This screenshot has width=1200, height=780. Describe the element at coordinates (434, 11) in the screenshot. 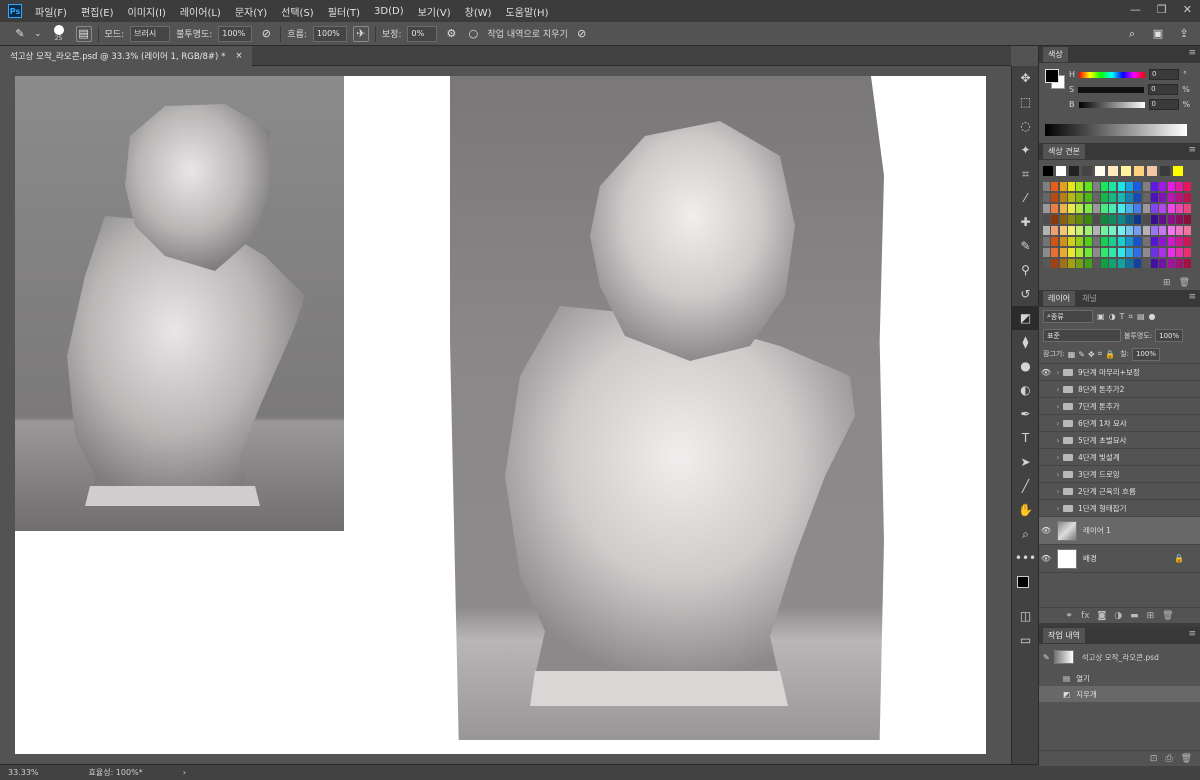

I see `menu-view: 보기(V)` at that location.